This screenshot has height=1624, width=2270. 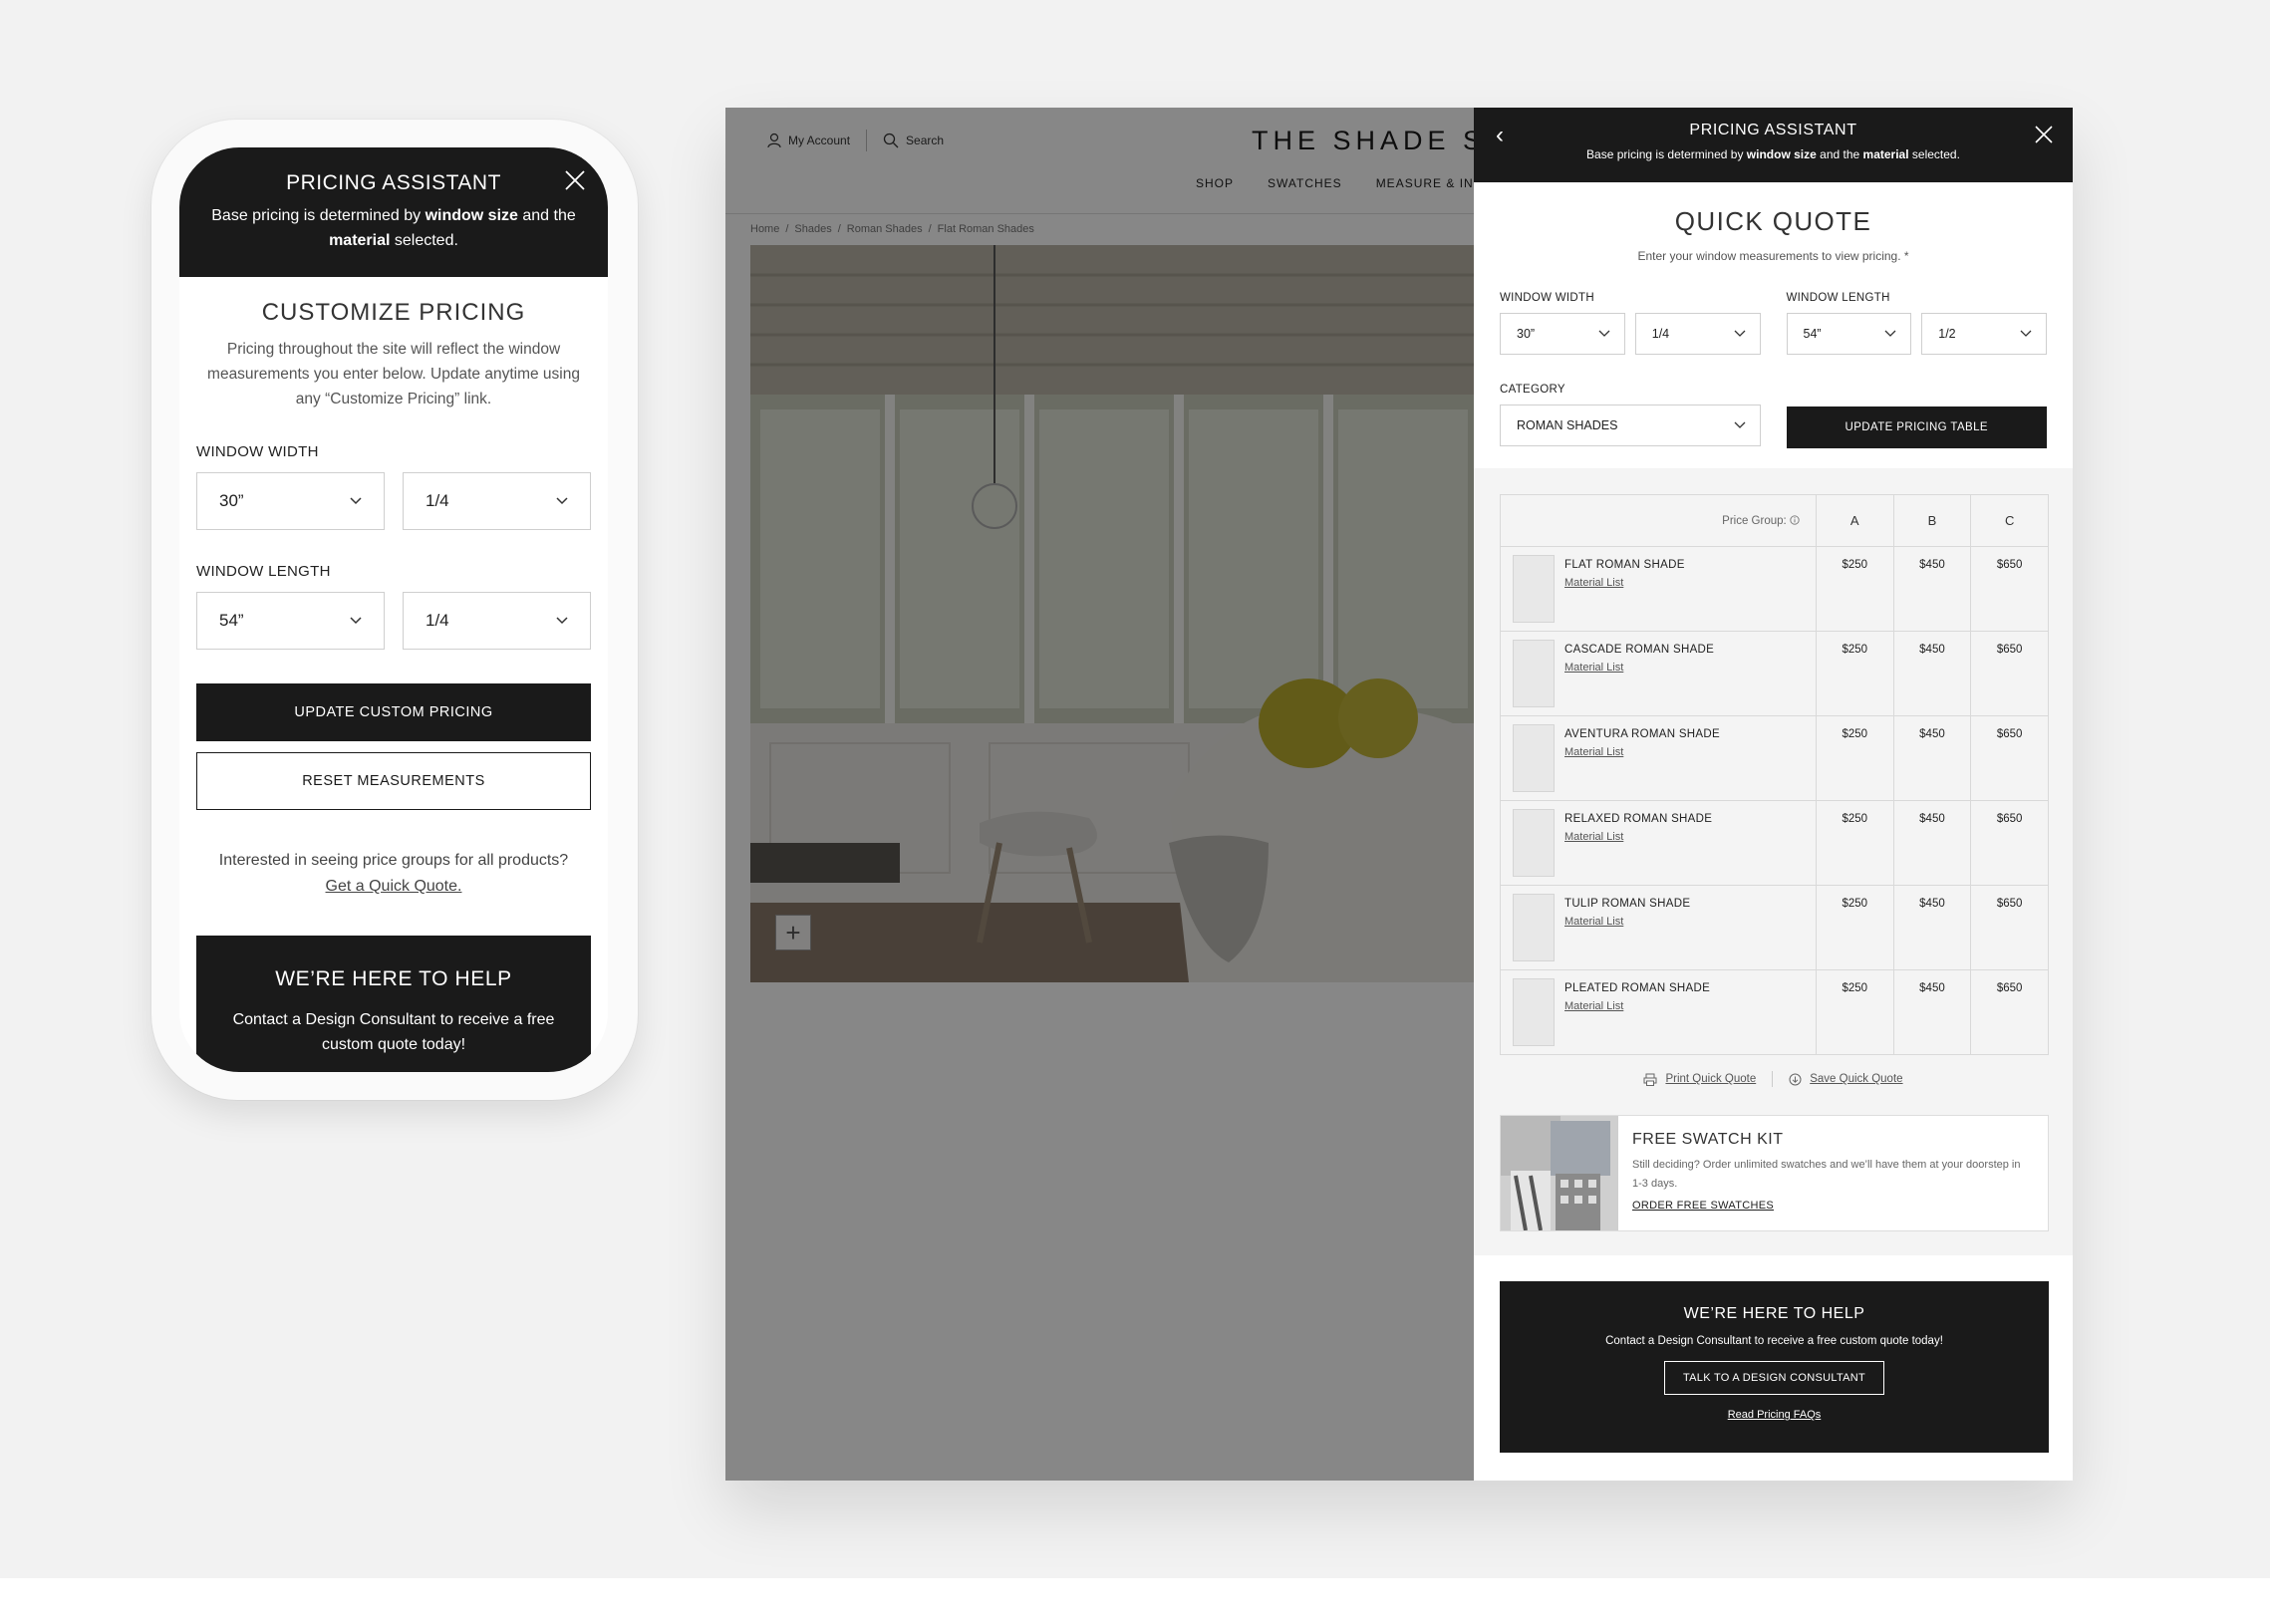 What do you see at coordinates (1773, 1079) in the screenshot?
I see `divider` at bounding box center [1773, 1079].